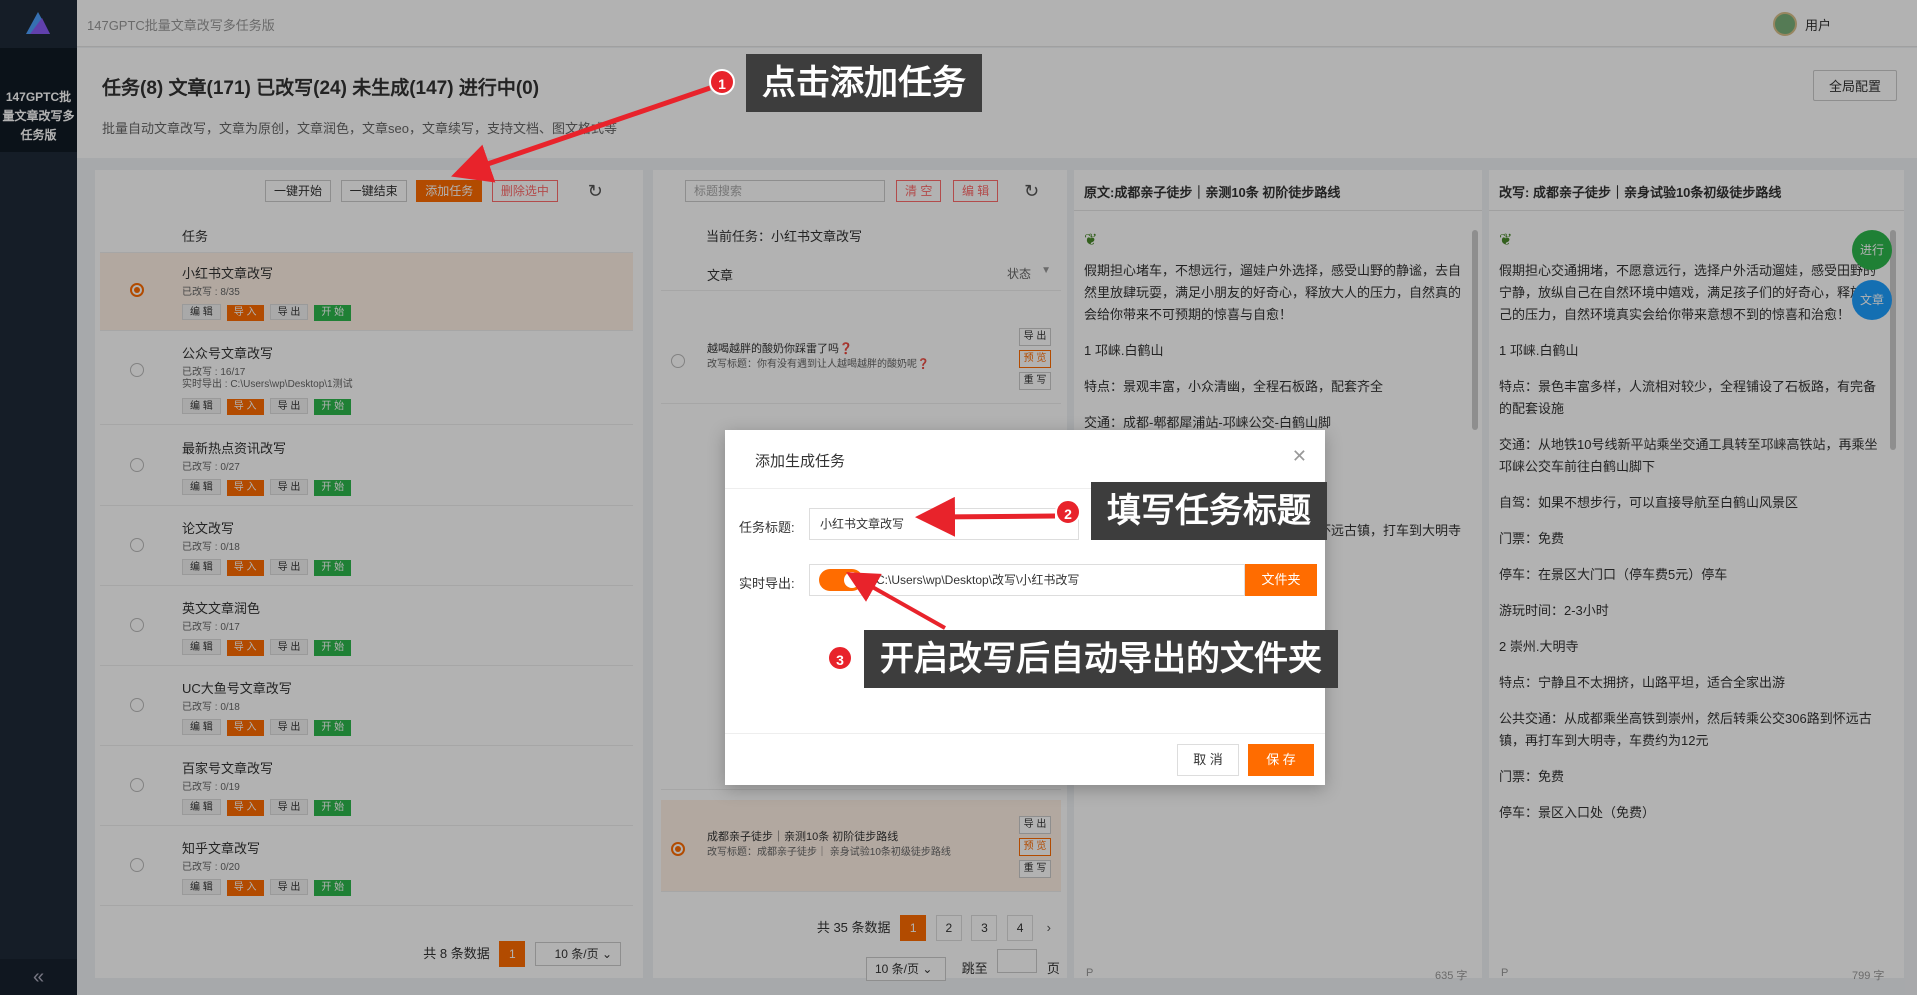 The image size is (1917, 995). What do you see at coordinates (1101, 659) in the screenshot?
I see `callout-step-3: 开启改写后自动导出的文件夹` at bounding box center [1101, 659].